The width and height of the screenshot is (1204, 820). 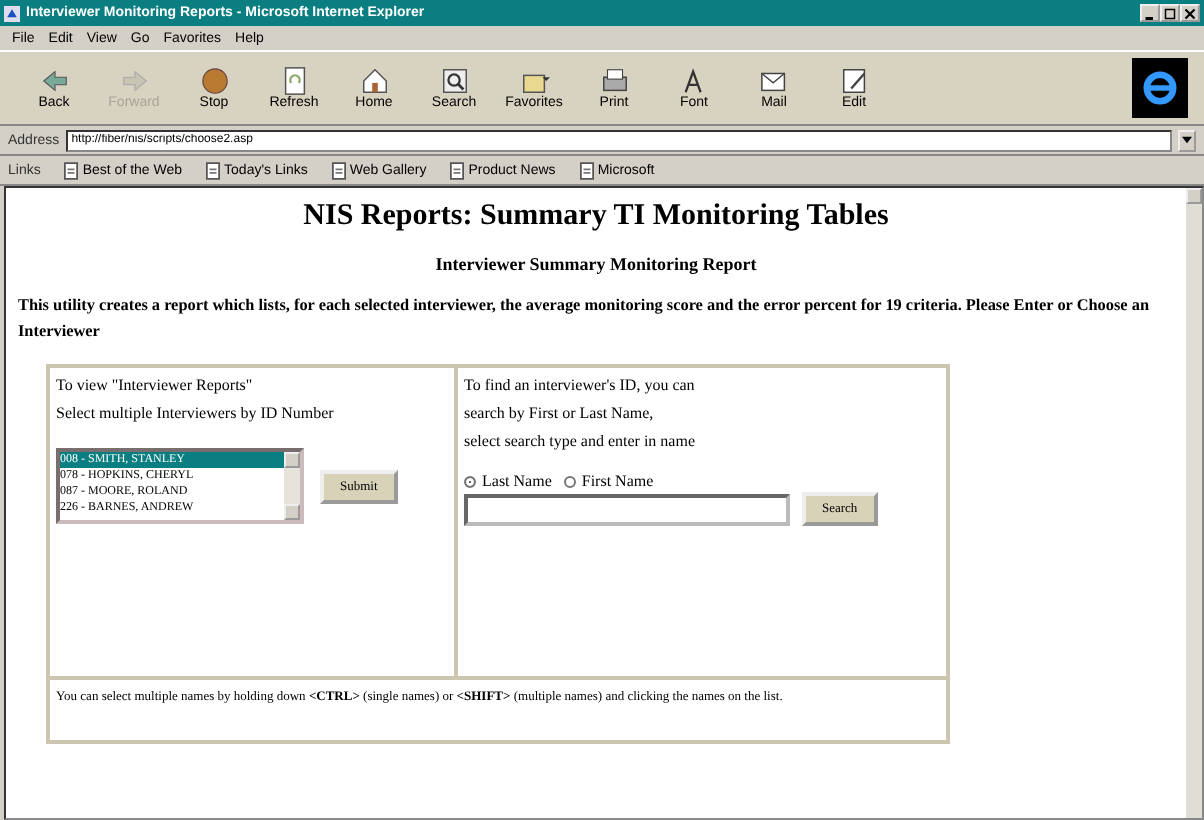 What do you see at coordinates (454, 81) in the screenshot?
I see `search-icon` at bounding box center [454, 81].